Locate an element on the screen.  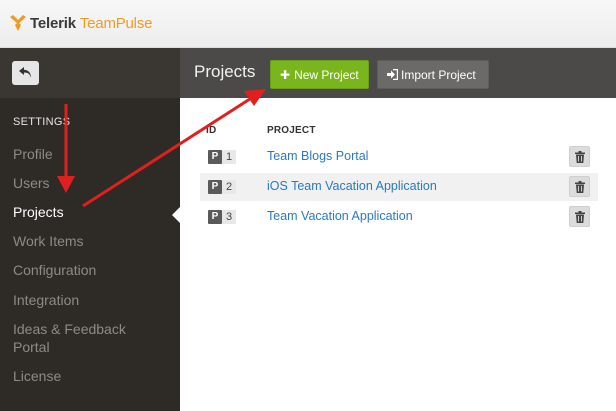
table-row: P 3 Team Vacation Application is located at coordinates (399, 217).